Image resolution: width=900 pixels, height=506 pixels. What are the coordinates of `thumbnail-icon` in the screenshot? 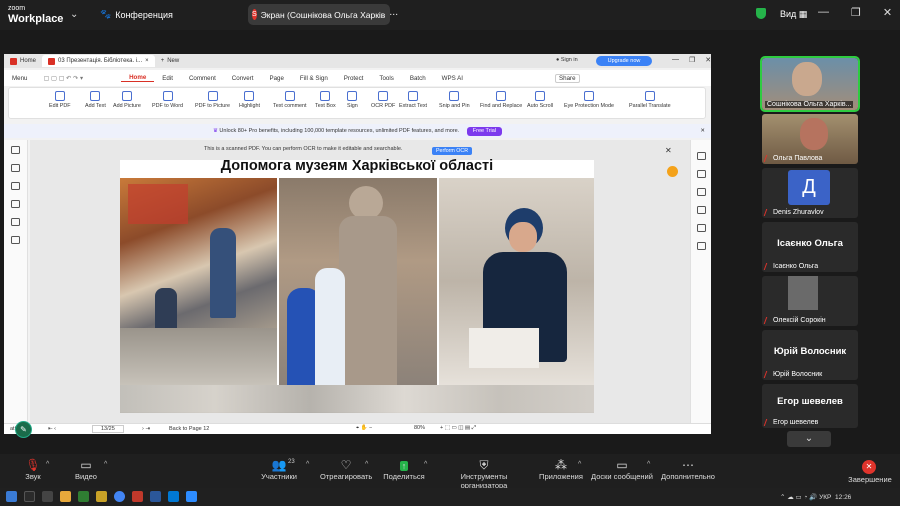 It's located at (15, 168).